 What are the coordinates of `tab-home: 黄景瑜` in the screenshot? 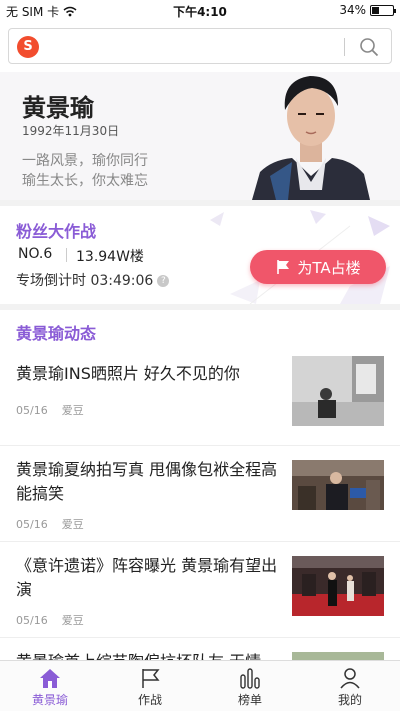 It's located at (50, 686).